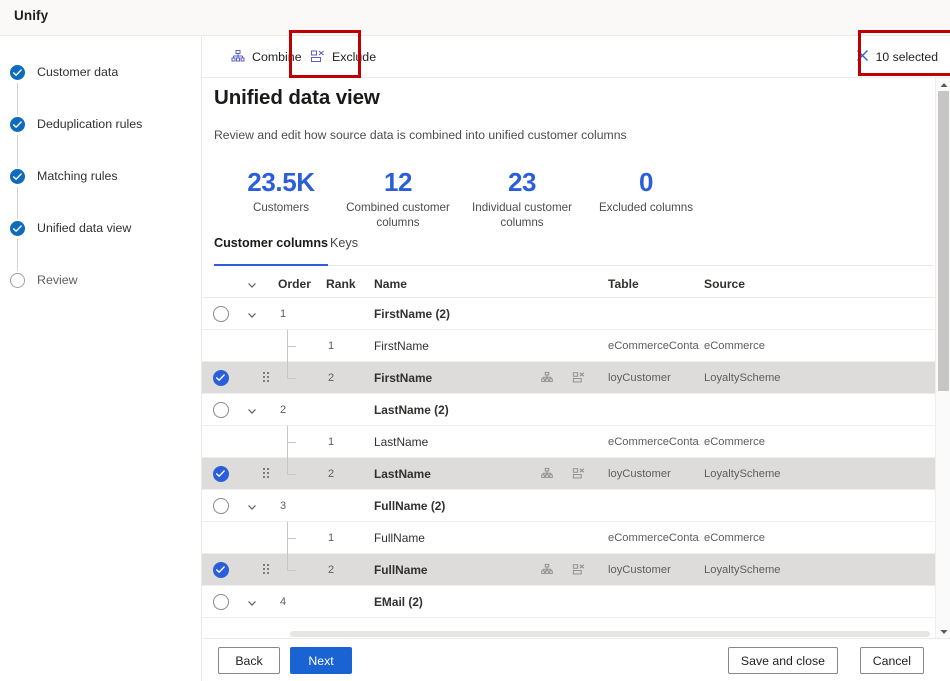  What do you see at coordinates (271, 251) in the screenshot?
I see `tab-customer-columns: Customer columns` at bounding box center [271, 251].